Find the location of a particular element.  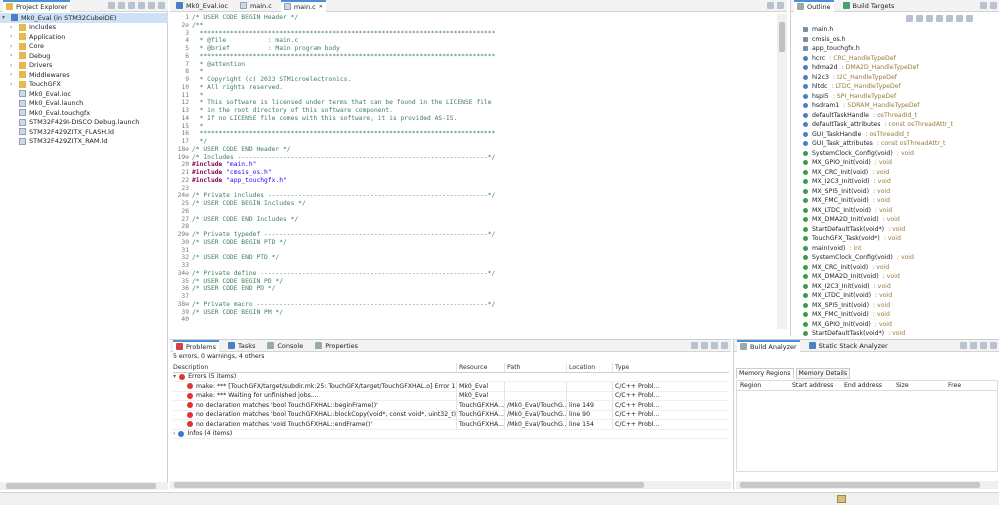

hide-static-icon is located at coordinates (929, 18).